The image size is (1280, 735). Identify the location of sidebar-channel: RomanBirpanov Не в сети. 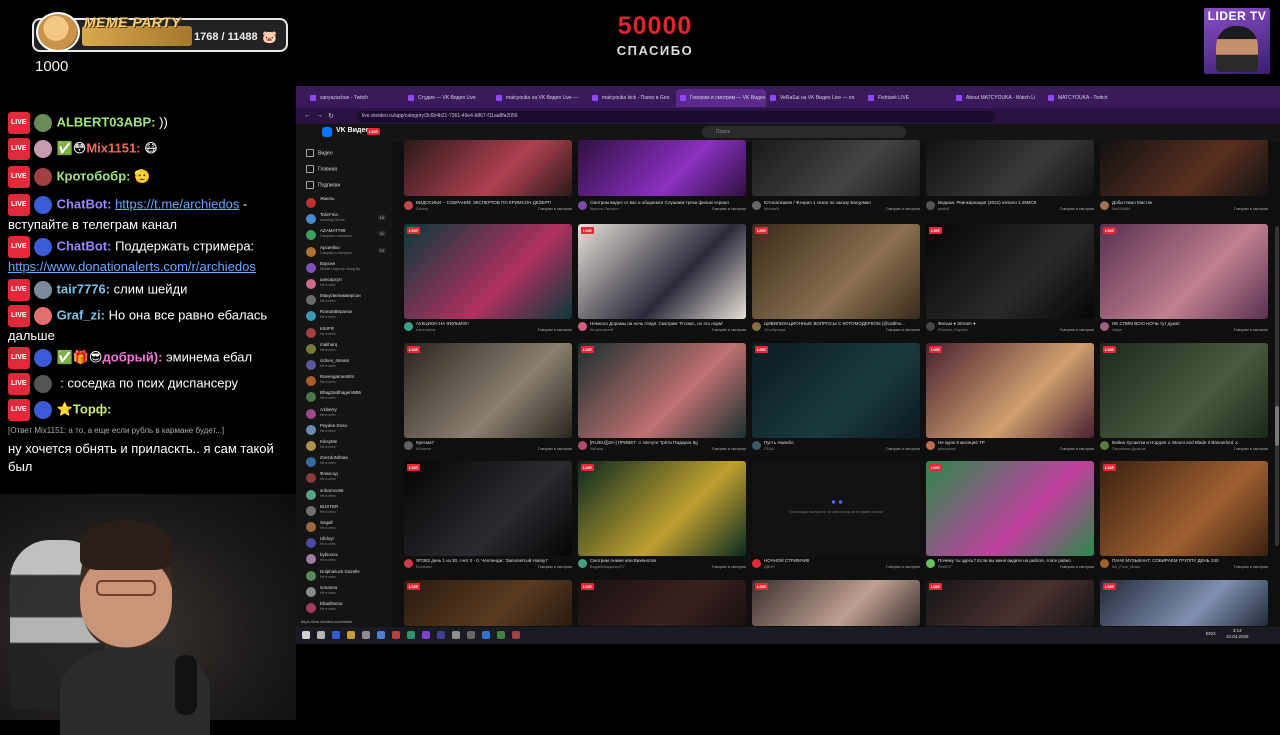
(347, 316).